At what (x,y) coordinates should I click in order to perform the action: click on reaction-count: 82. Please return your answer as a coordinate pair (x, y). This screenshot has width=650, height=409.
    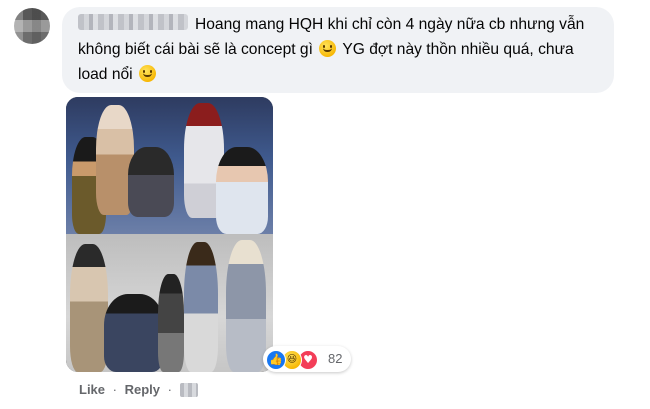
    Looking at the image, I should click on (335, 358).